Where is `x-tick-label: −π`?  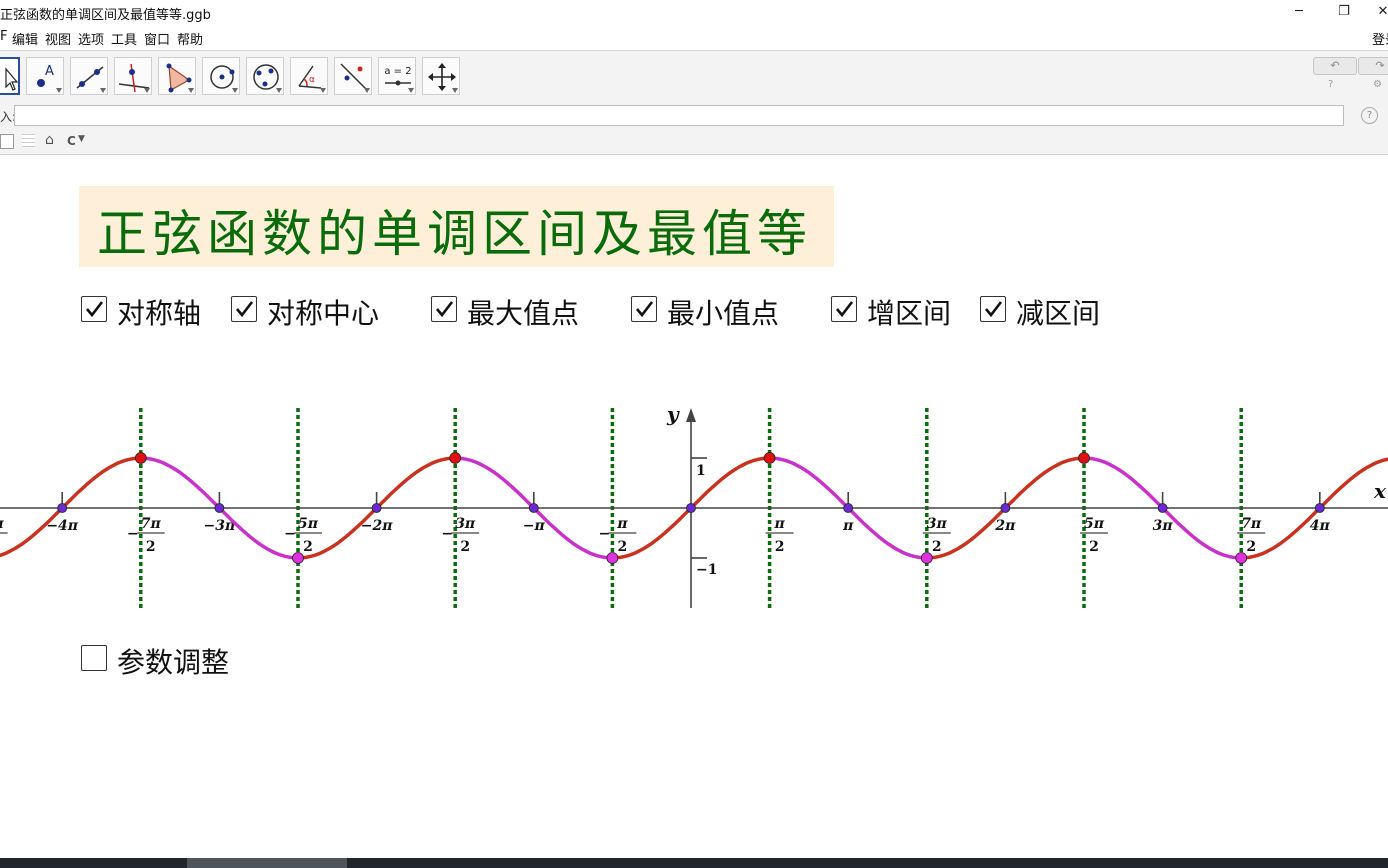
x-tick-label: −π is located at coordinates (534, 526).